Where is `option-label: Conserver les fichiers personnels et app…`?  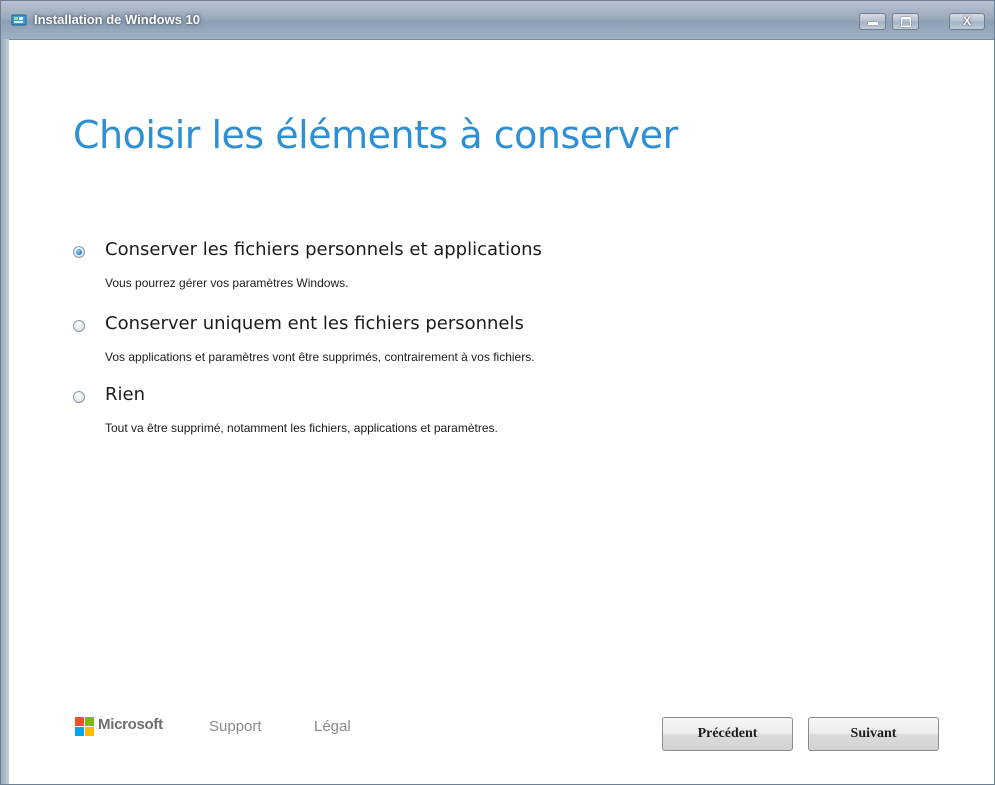
option-label: Conserver les fichiers personnels et app… is located at coordinates (323, 249).